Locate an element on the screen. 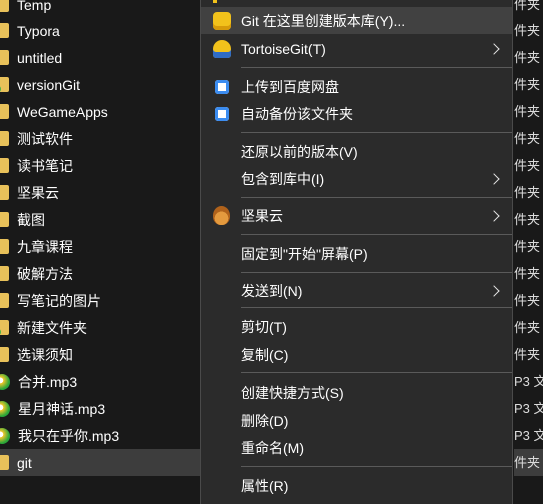 This screenshot has height=504, width=543. baidu-netdisk-icon is located at coordinates (222, 114).